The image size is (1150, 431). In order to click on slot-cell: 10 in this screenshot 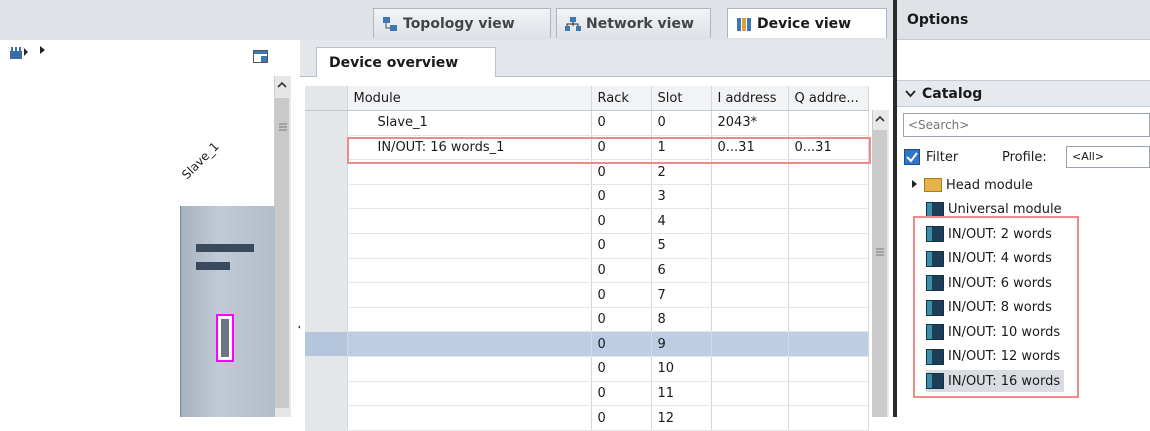, I will do `click(681, 369)`.